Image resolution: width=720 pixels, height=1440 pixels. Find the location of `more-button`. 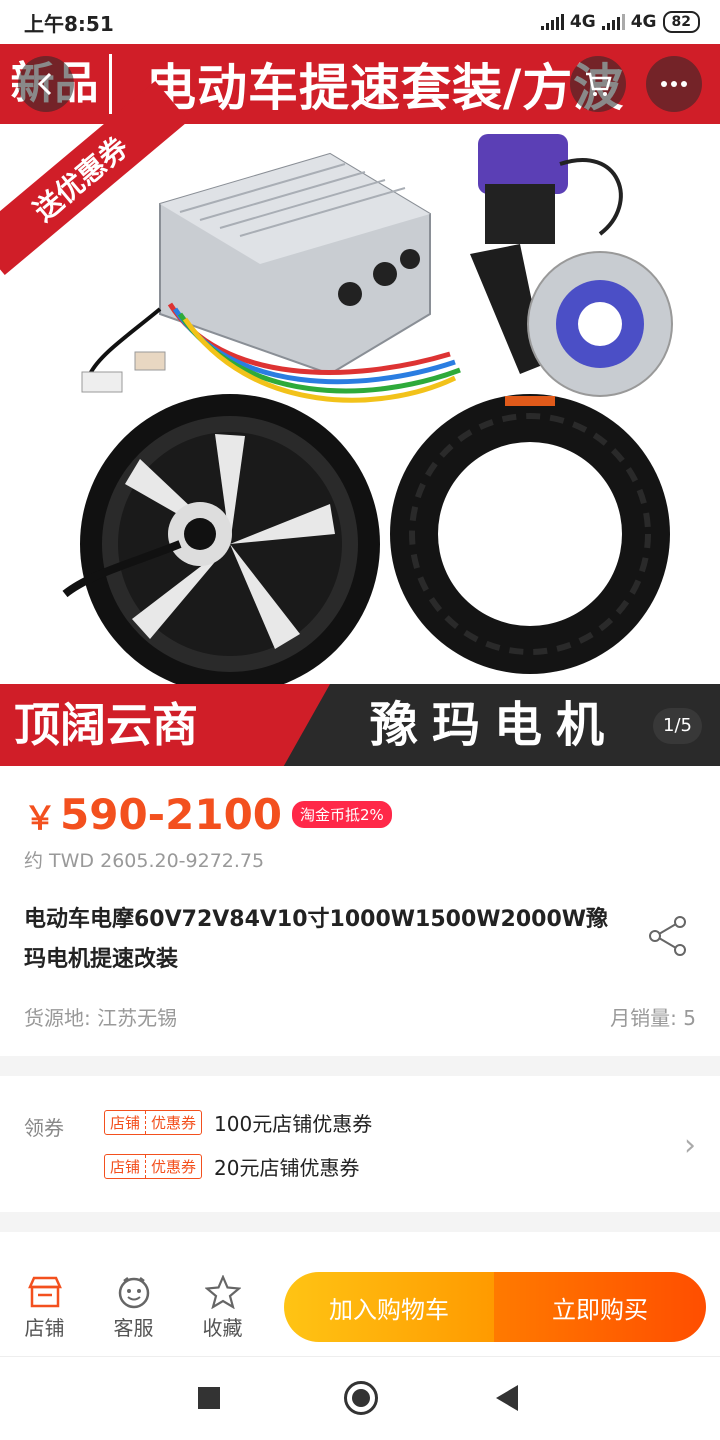

more-button is located at coordinates (674, 84).